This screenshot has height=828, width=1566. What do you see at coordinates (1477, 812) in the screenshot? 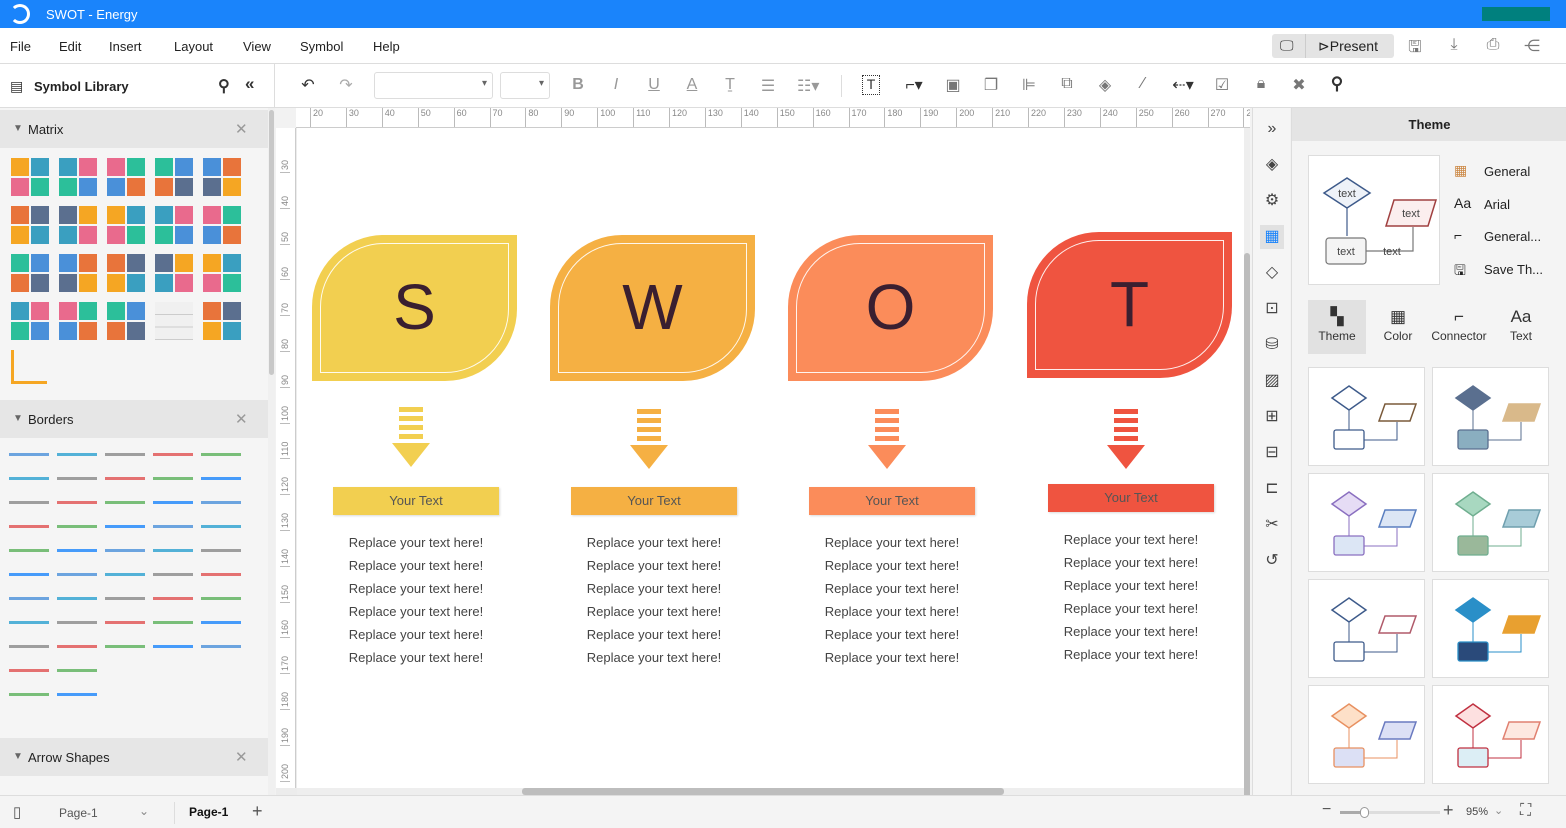
I see `zoom-level: 95%` at bounding box center [1477, 812].